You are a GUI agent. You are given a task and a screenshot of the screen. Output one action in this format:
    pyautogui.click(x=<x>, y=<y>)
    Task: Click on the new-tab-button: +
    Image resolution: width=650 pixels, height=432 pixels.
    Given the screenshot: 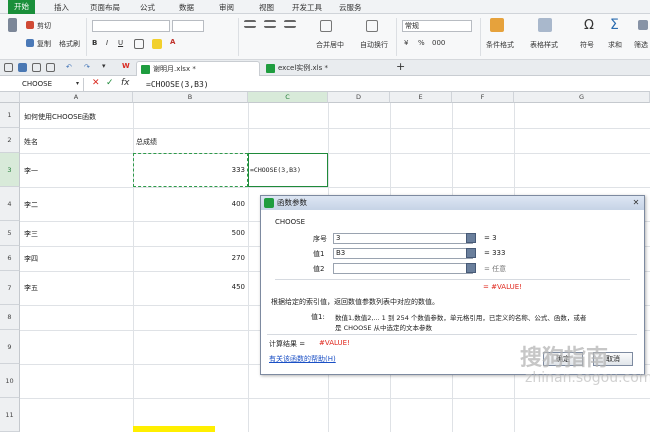 What is the action you would take?
    pyautogui.click(x=400, y=66)
    